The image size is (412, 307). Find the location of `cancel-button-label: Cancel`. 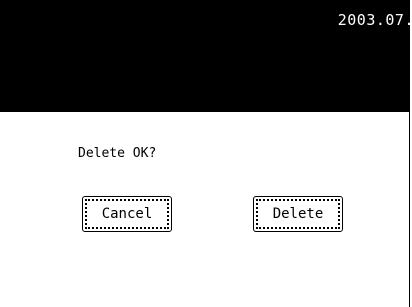

cancel-button-label: Cancel is located at coordinates (127, 214).